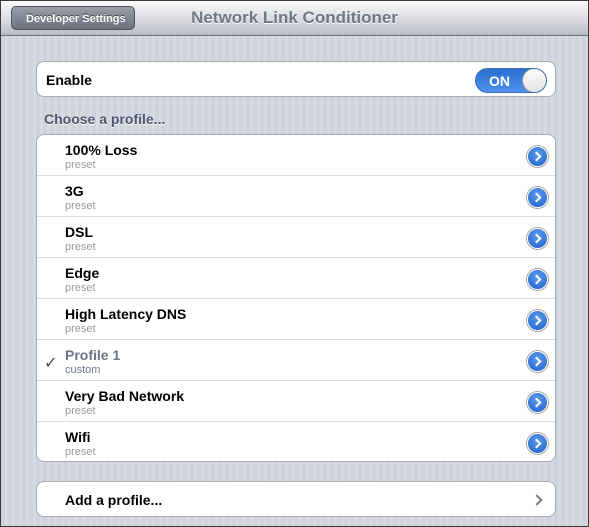 The width and height of the screenshot is (589, 527). I want to click on toggle-on-label: ON, so click(499, 81).